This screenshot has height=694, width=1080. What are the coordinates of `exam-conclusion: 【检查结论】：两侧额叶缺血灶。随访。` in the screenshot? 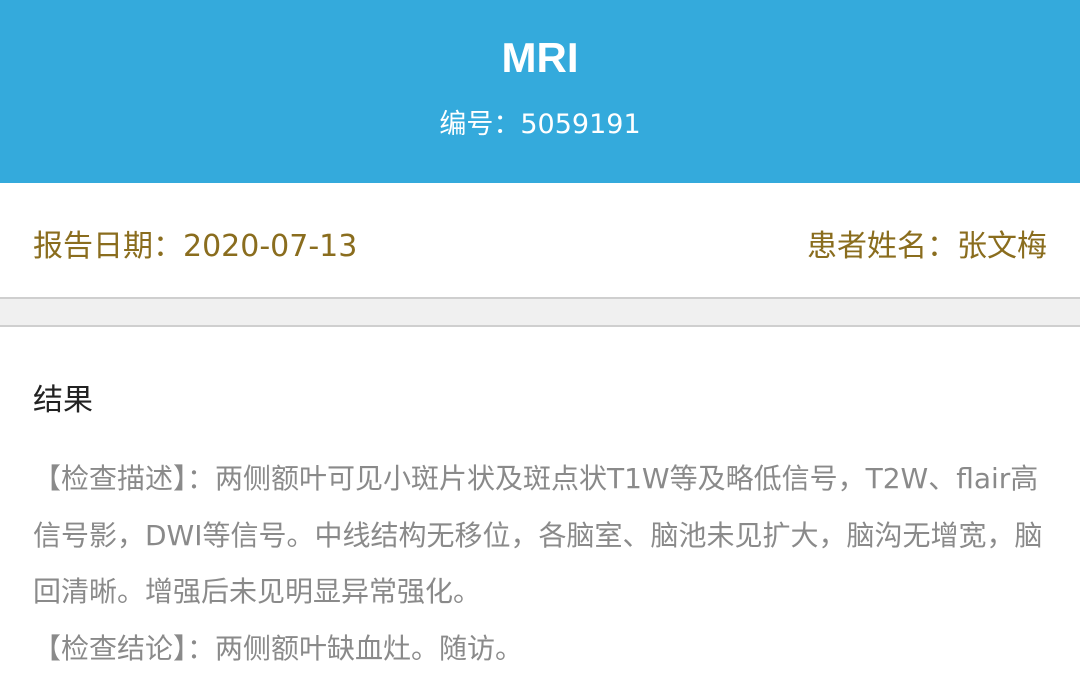 It's located at (278, 648).